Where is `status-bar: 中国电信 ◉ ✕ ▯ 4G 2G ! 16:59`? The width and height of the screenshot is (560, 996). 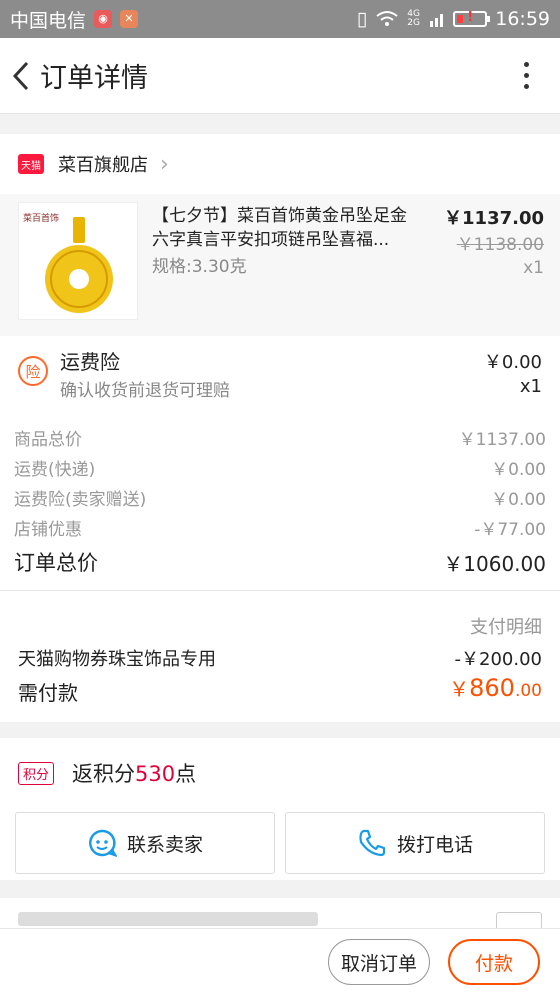 status-bar: 中国电信 ◉ ✕ ▯ 4G 2G ! 16:59 is located at coordinates (280, 19).